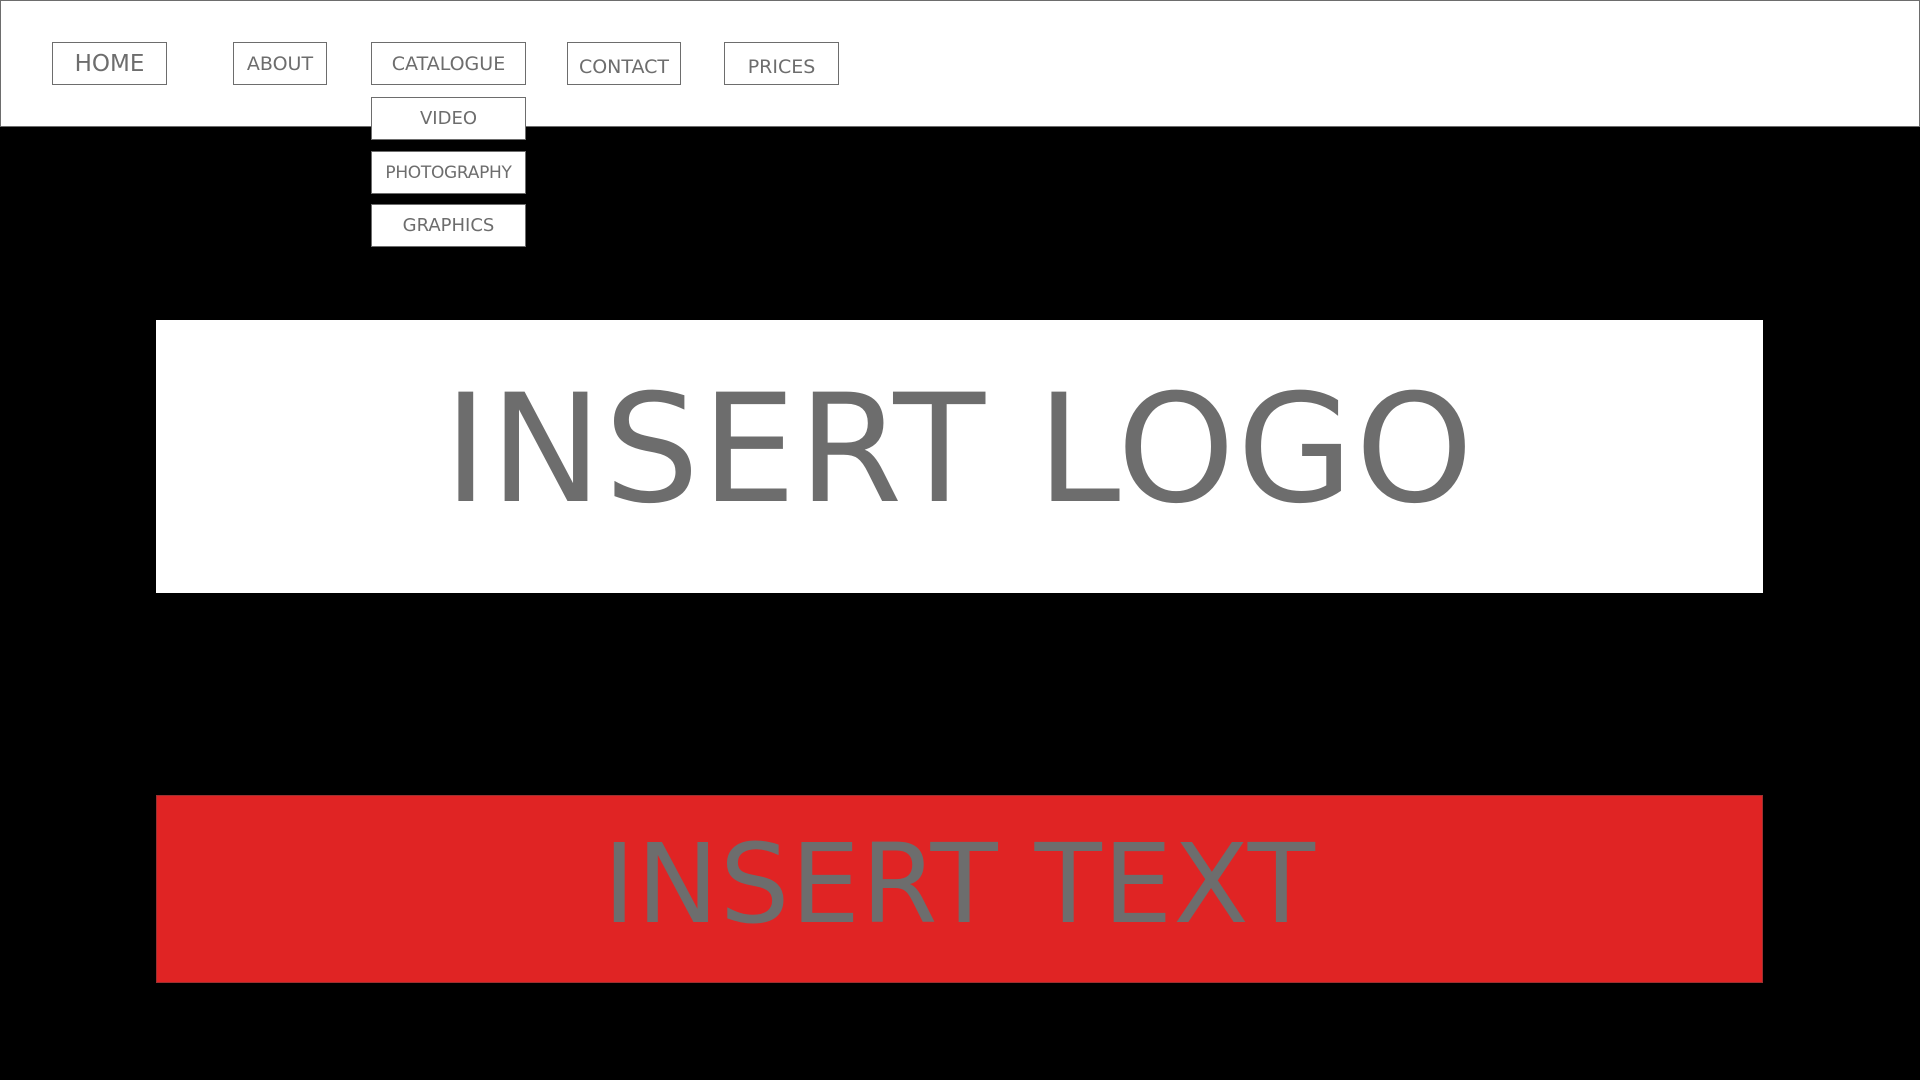 The image size is (1920, 1080). What do you see at coordinates (448, 63) in the screenshot?
I see `nav-catalogue-button: CATALOGUE` at bounding box center [448, 63].